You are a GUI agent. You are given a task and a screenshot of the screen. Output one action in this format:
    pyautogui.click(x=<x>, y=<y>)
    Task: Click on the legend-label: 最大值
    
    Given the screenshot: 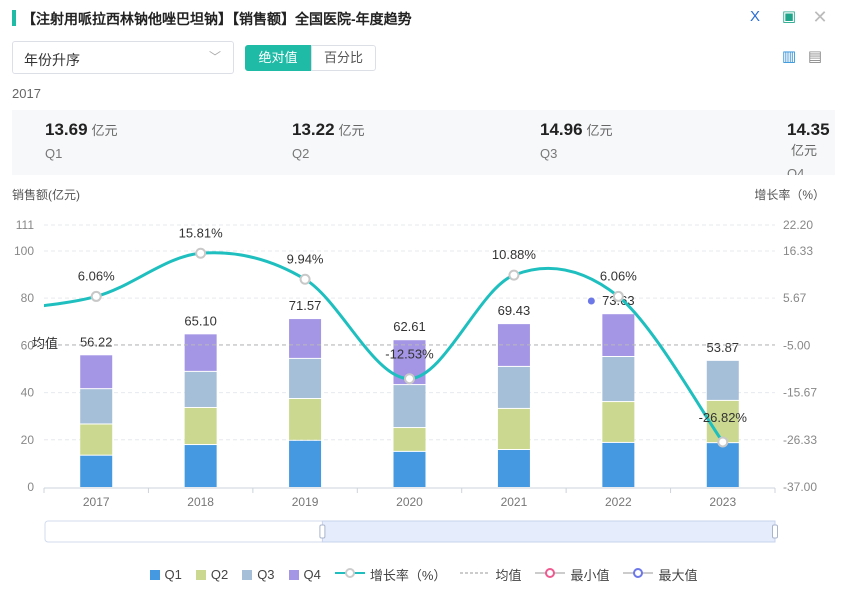 What is the action you would take?
    pyautogui.click(x=678, y=575)
    